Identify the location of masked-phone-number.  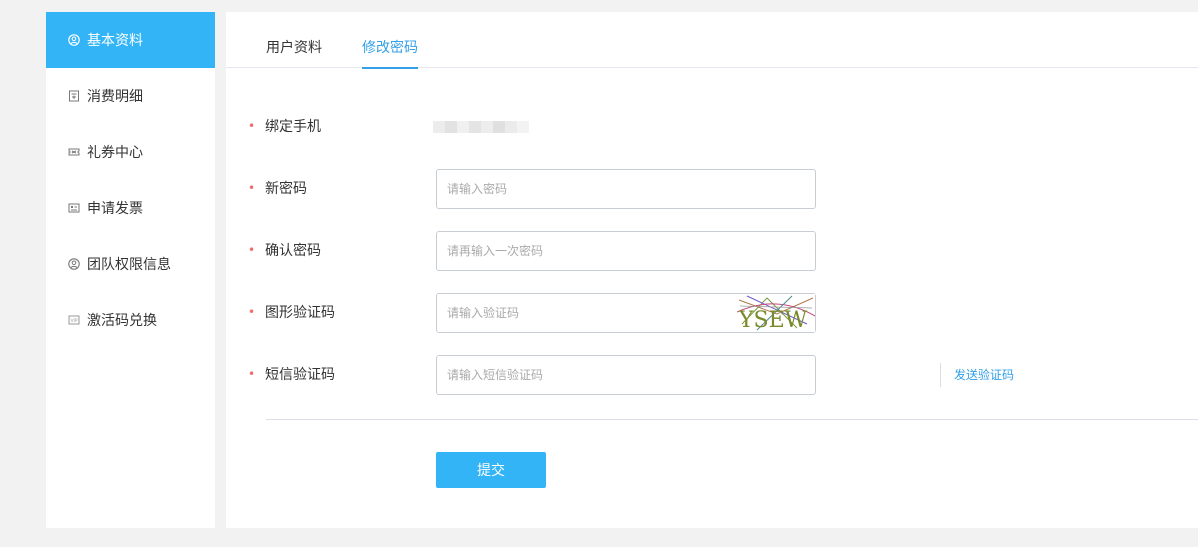
(481, 127).